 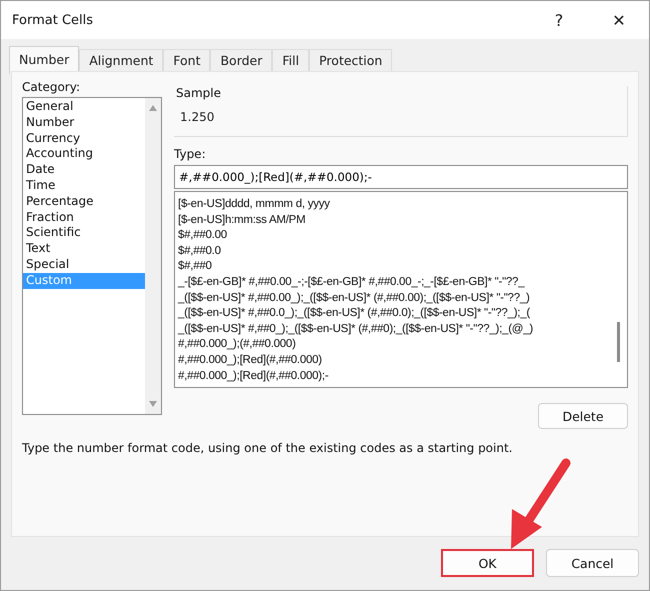 What do you see at coordinates (53, 20) in the screenshot?
I see `window-title: Format Cells` at bounding box center [53, 20].